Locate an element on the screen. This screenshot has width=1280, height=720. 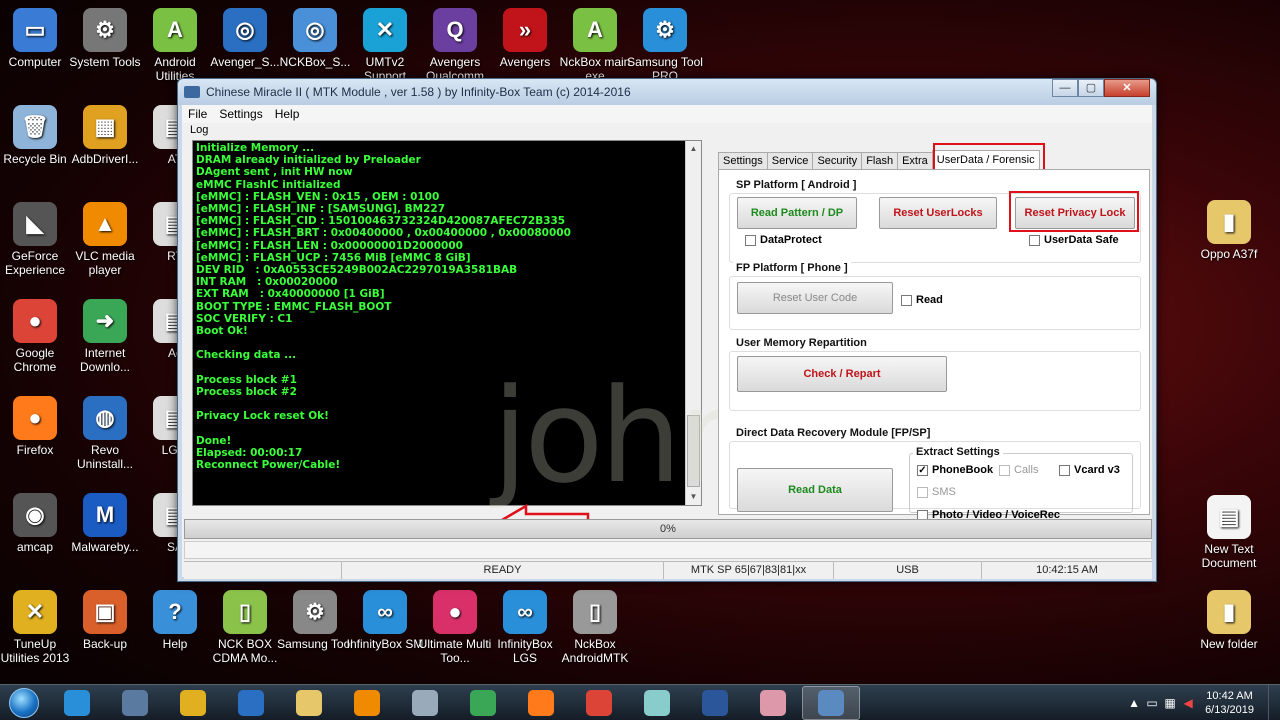
show-desktop-button is located at coordinates (1274, 702).